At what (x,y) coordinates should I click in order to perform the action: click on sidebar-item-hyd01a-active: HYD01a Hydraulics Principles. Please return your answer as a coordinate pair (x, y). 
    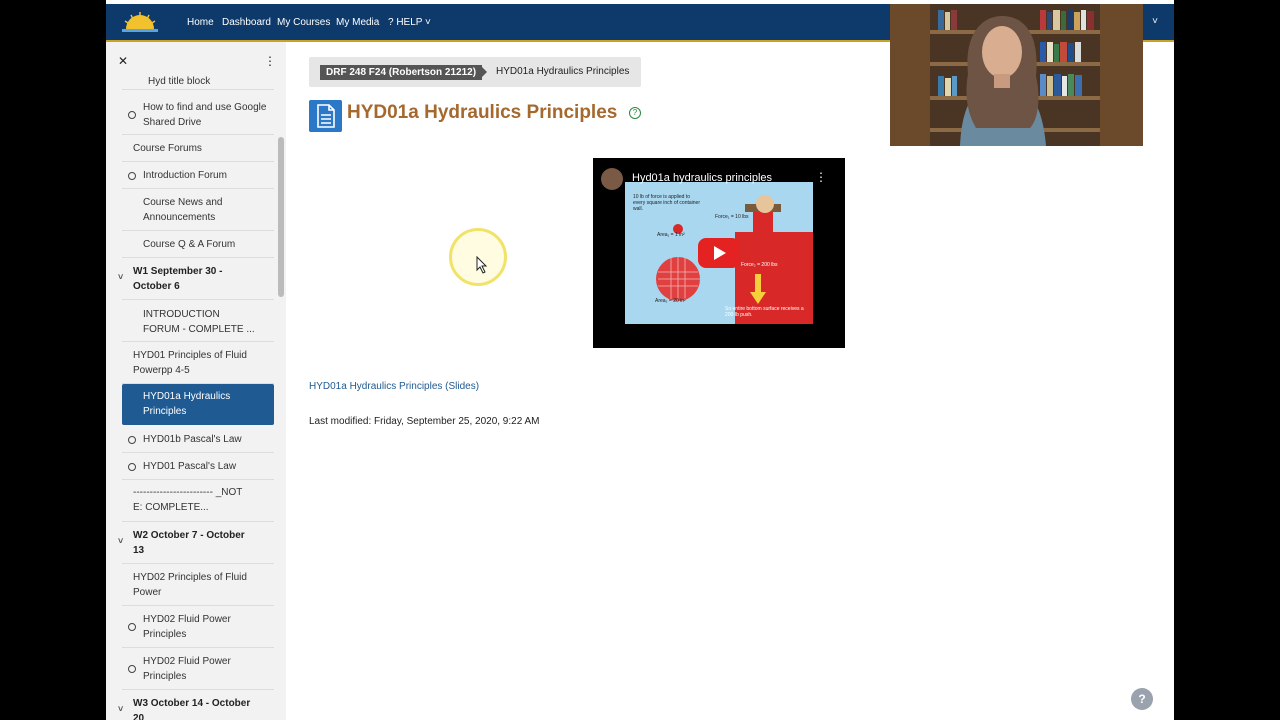
    Looking at the image, I should click on (198, 404).